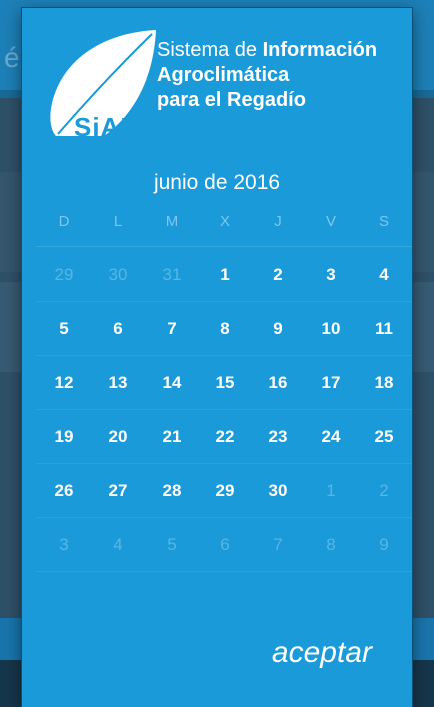 Image resolution: width=434 pixels, height=707 pixels. What do you see at coordinates (118, 544) in the screenshot?
I see `calendar-day-outside-month: 4` at bounding box center [118, 544].